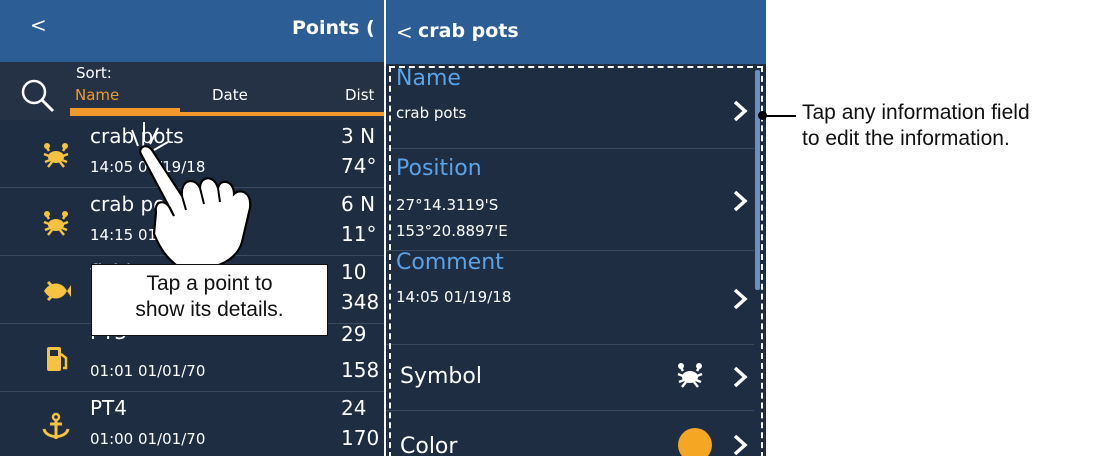 This screenshot has width=1097, height=458. Describe the element at coordinates (359, 234) in the screenshot. I see `point-bearing: 11°` at that location.